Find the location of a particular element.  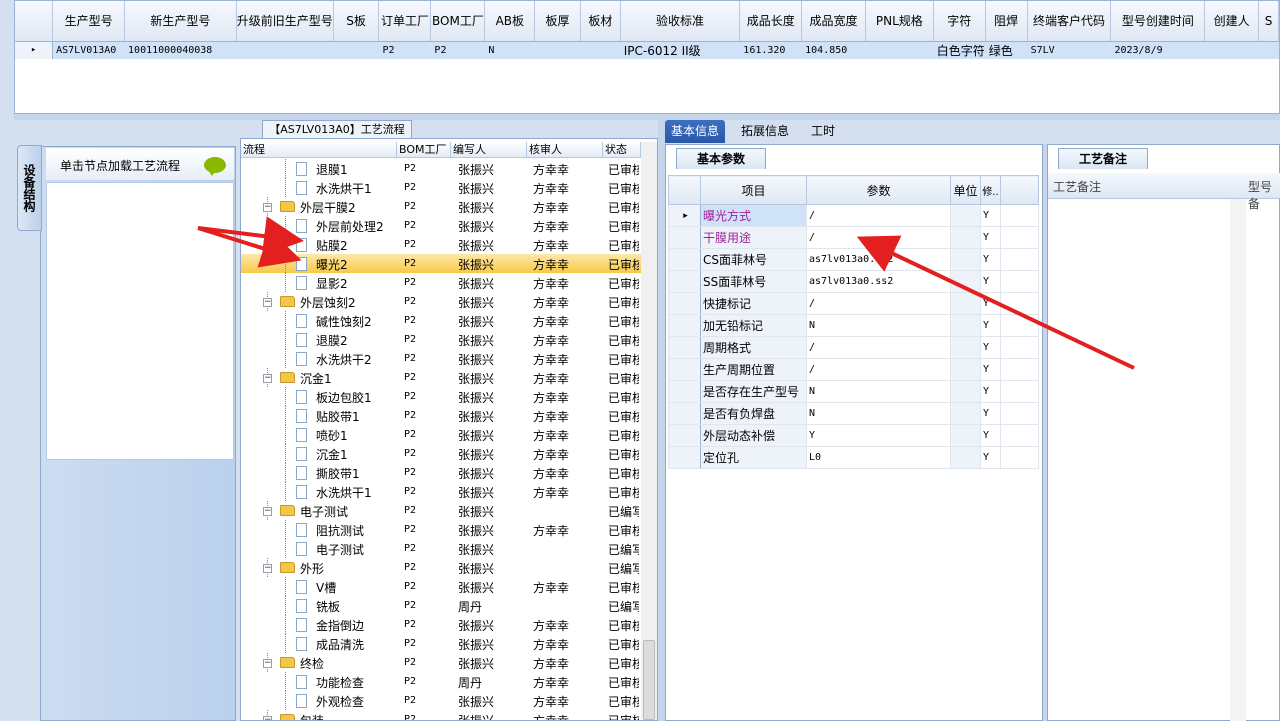

tree-row: − 终检 P2 张振兴 方幸幸 已审核 is located at coordinates (441, 662).